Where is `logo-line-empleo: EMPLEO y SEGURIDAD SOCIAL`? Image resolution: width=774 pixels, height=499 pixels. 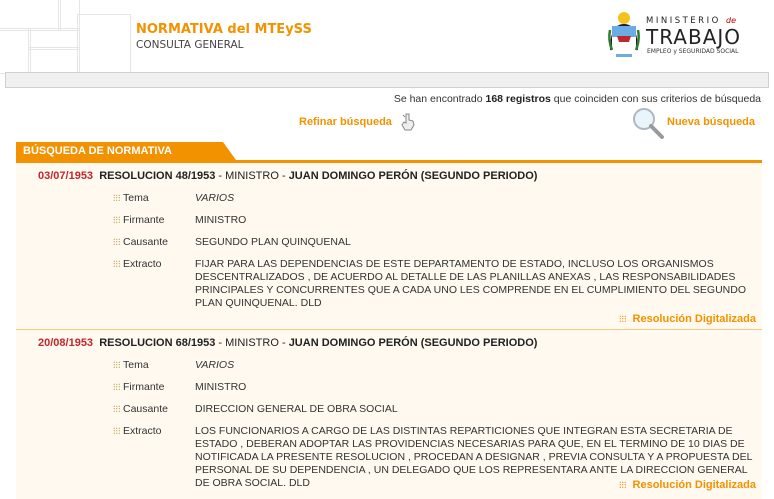 logo-line-empleo: EMPLEO y SEGURIDAD SOCIAL is located at coordinates (693, 51).